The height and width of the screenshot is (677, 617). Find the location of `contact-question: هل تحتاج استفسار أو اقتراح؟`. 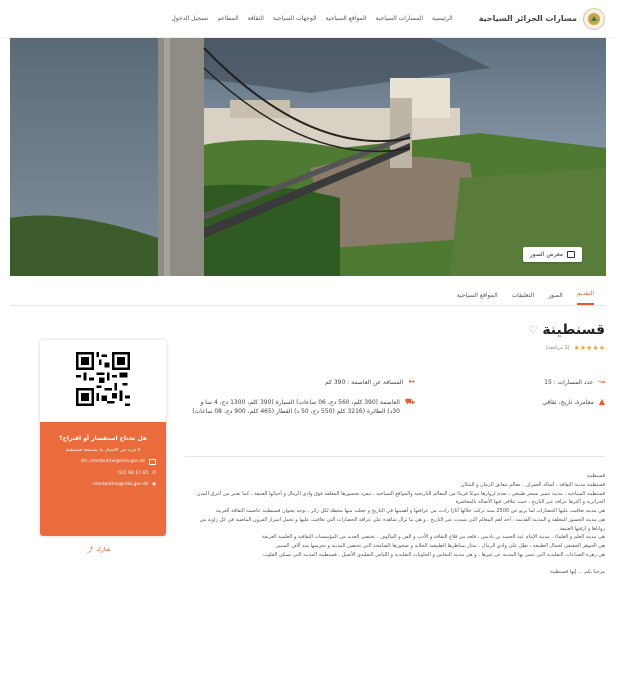

contact-question: هل تحتاج استفسار أو اقتراح؟ is located at coordinates (103, 438).